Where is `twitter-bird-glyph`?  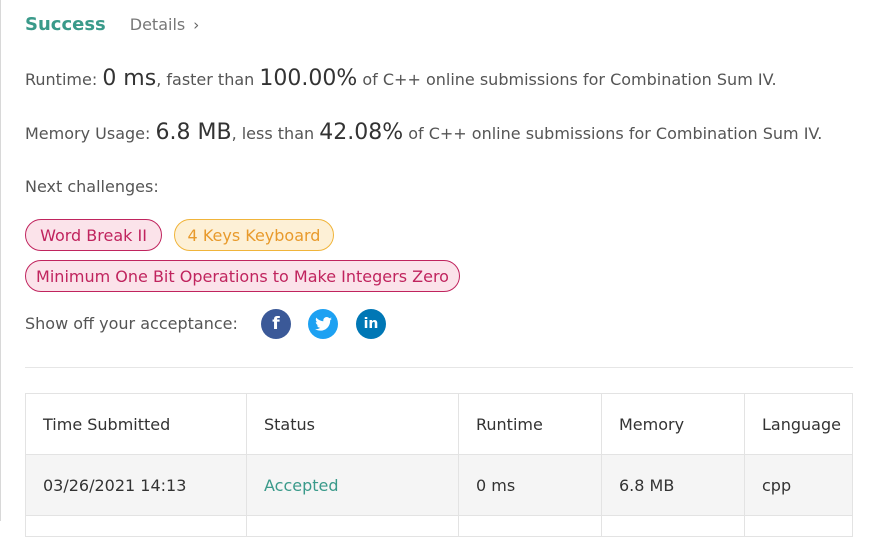
twitter-bird-glyph is located at coordinates (323, 324).